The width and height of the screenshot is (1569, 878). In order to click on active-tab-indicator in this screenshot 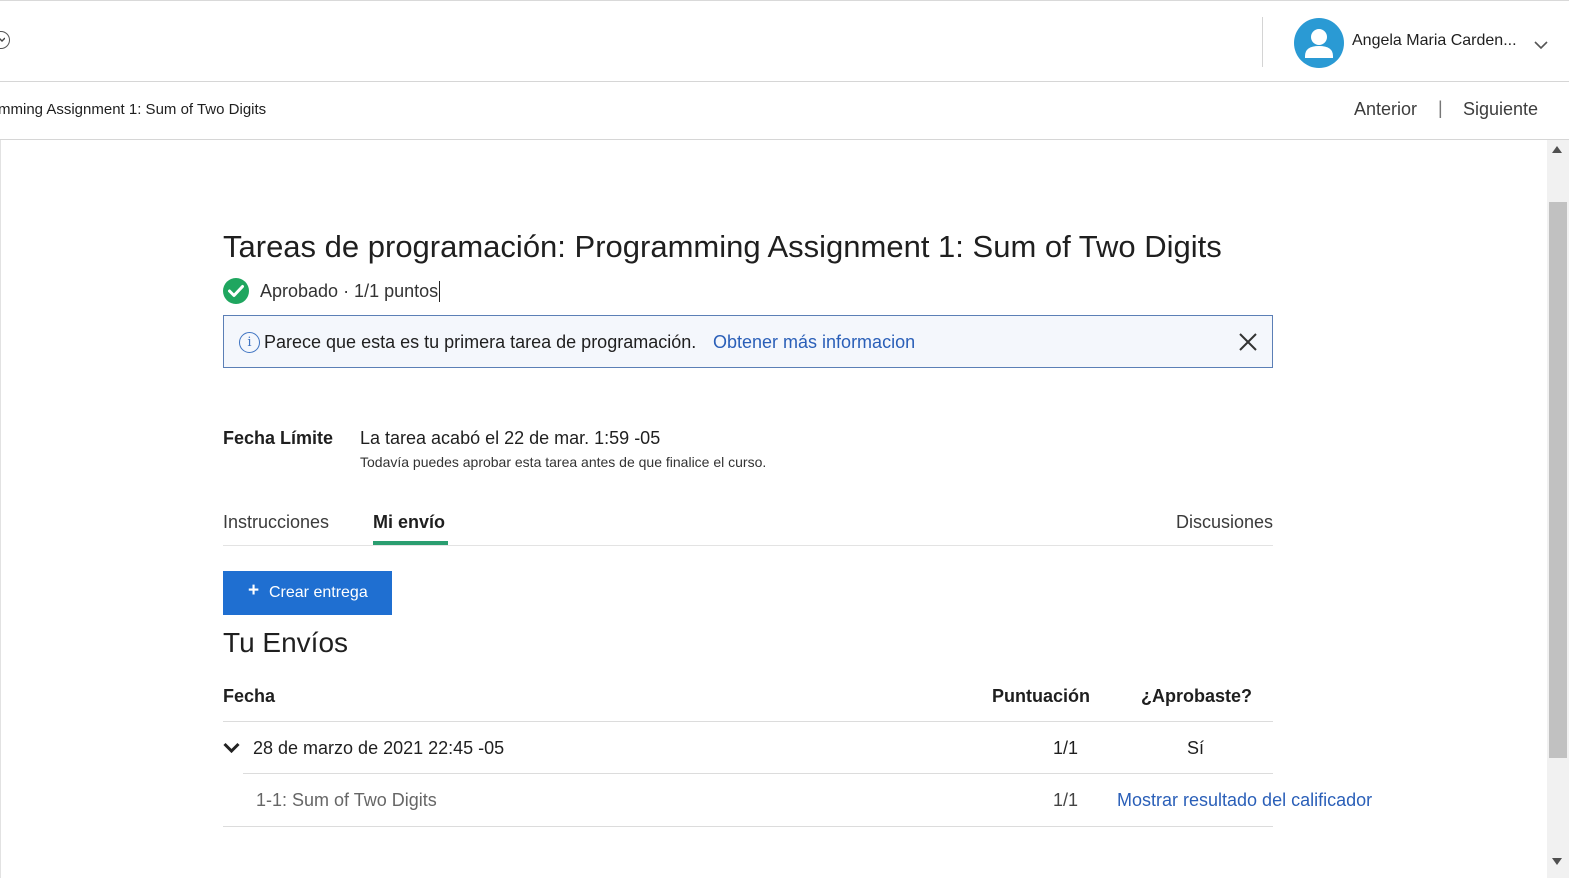, I will do `click(410, 543)`.